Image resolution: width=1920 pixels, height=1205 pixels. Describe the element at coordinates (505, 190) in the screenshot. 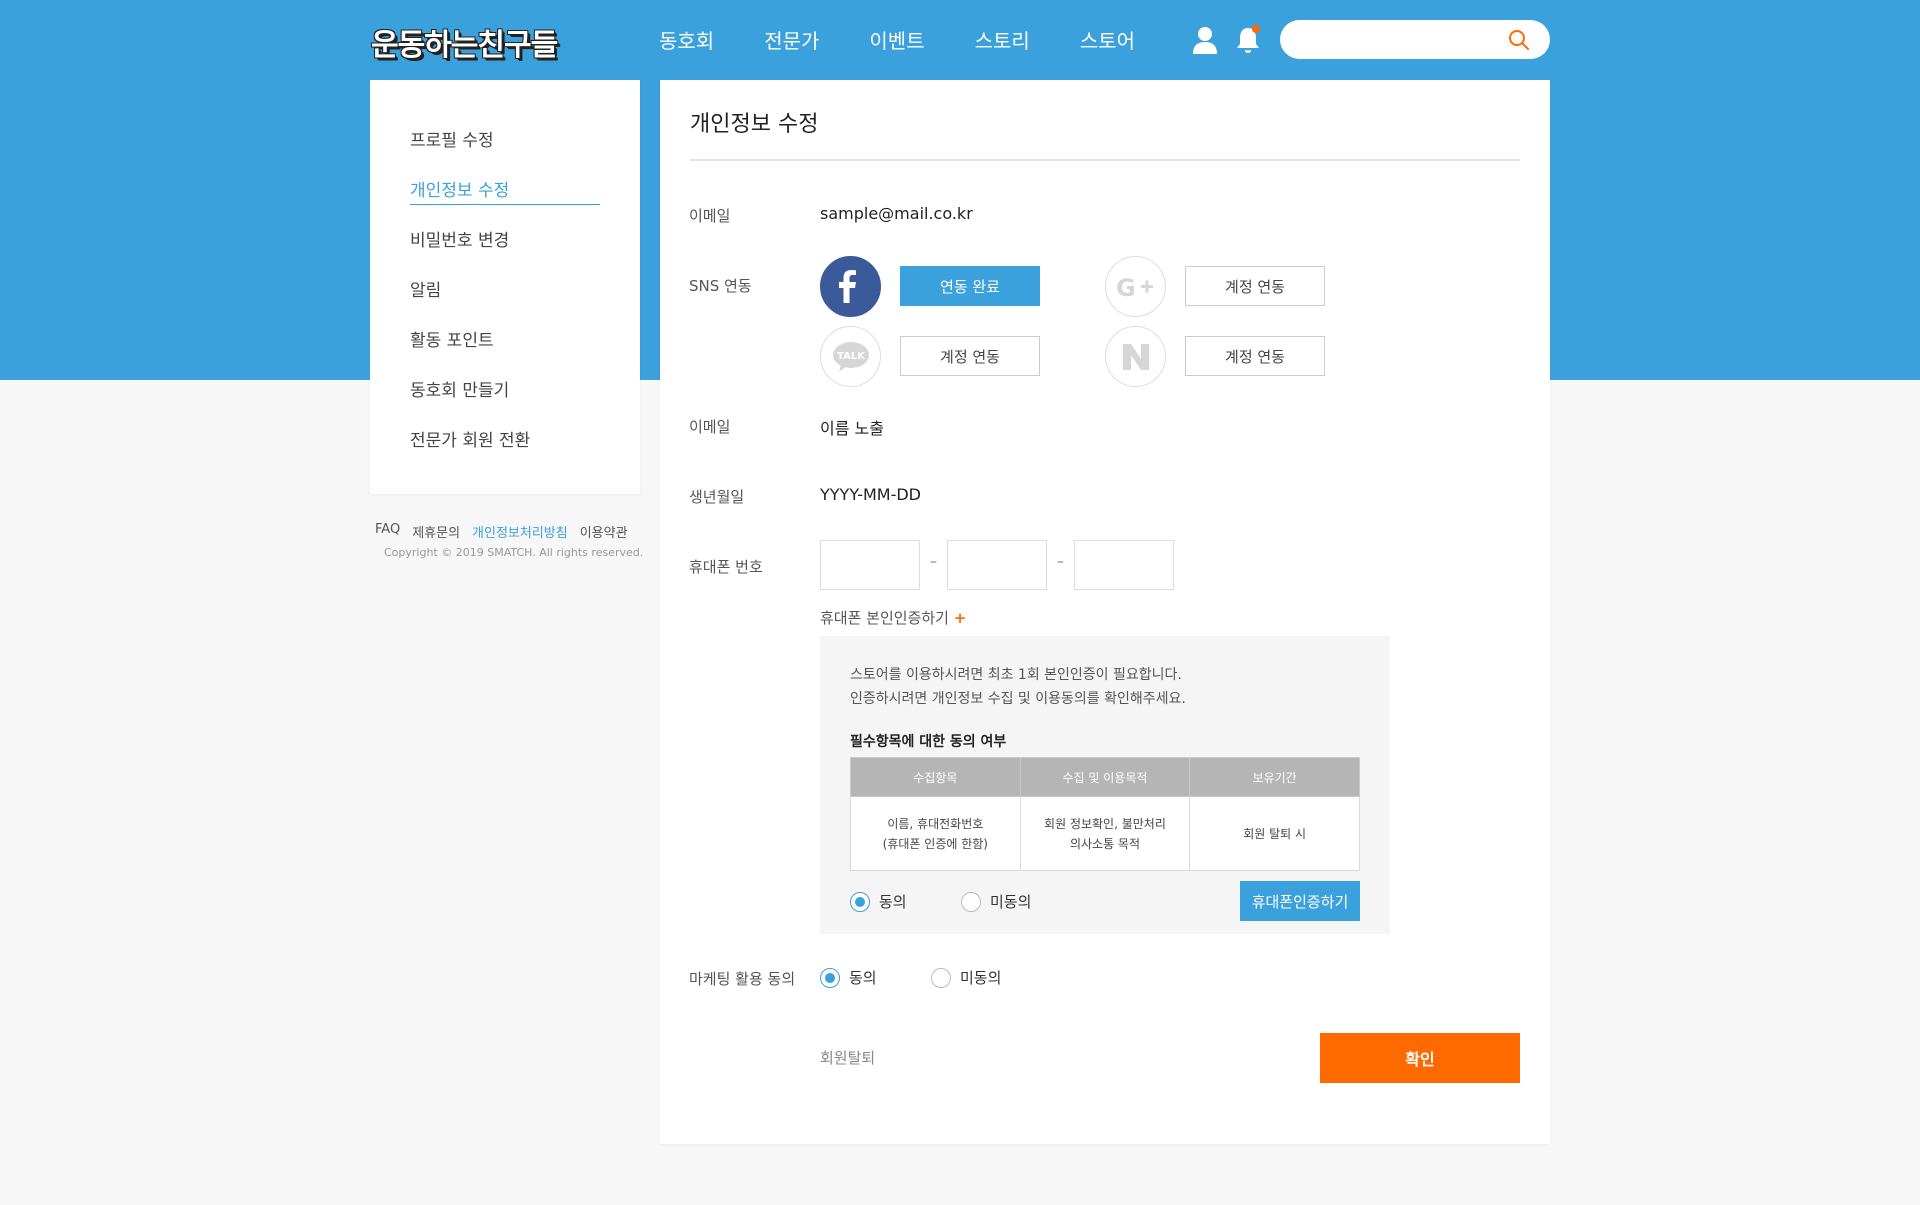

I see `sidebar-item-personal-info: 개인정보 수정` at that location.